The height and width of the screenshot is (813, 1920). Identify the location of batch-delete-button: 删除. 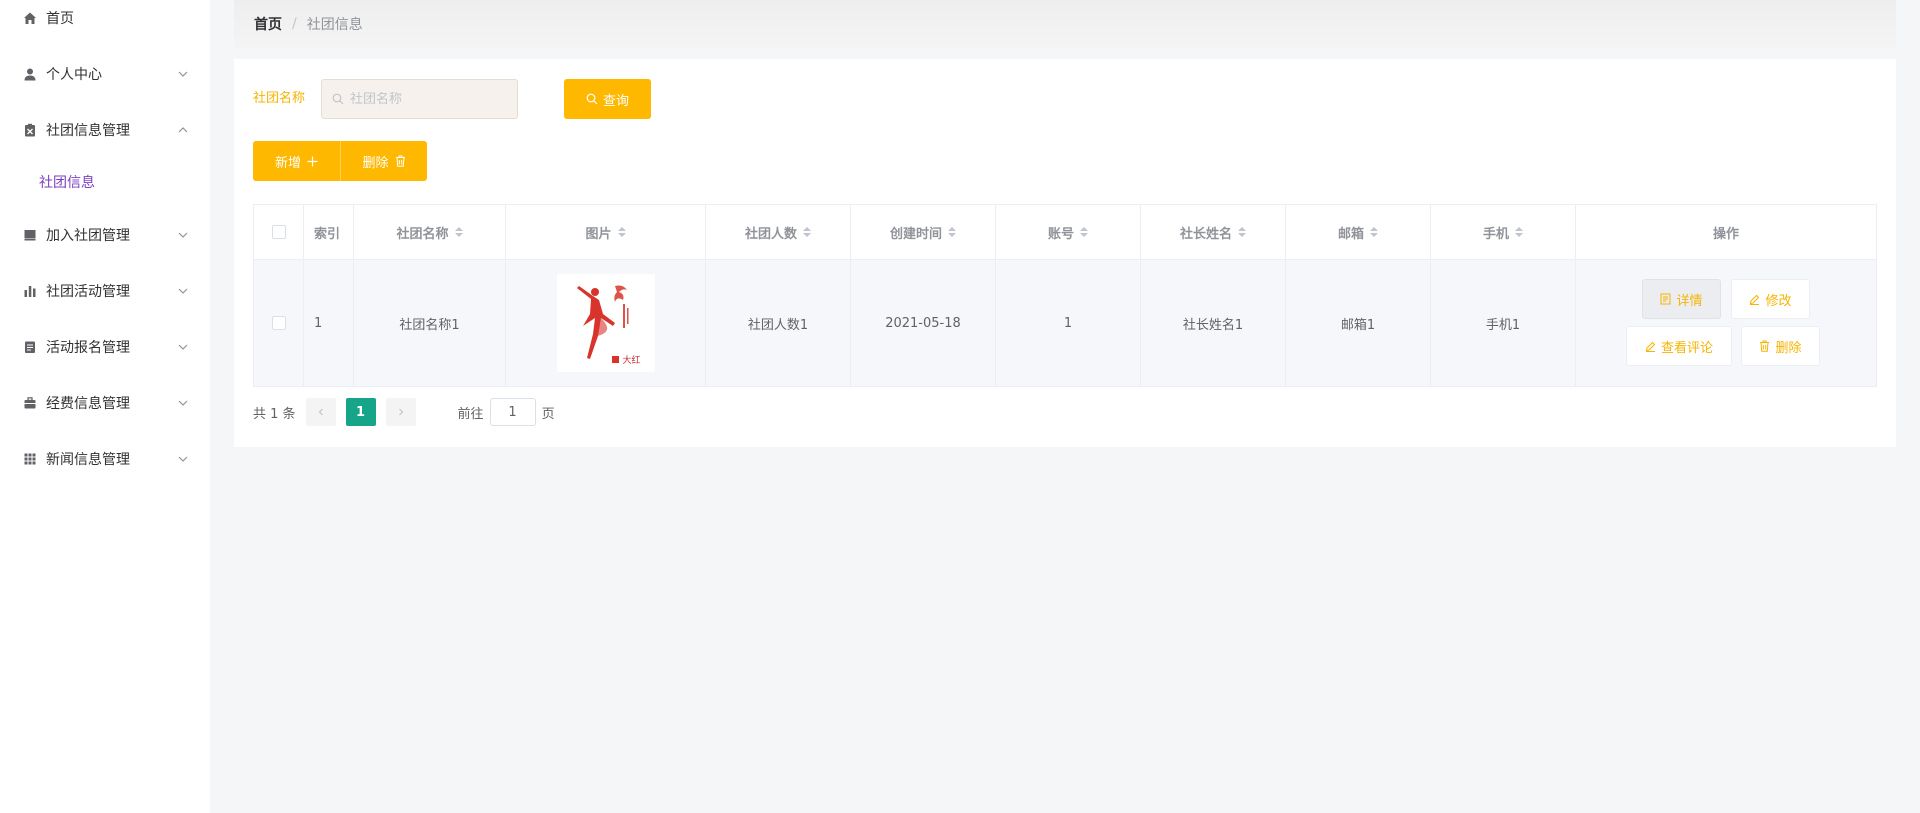
(383, 161).